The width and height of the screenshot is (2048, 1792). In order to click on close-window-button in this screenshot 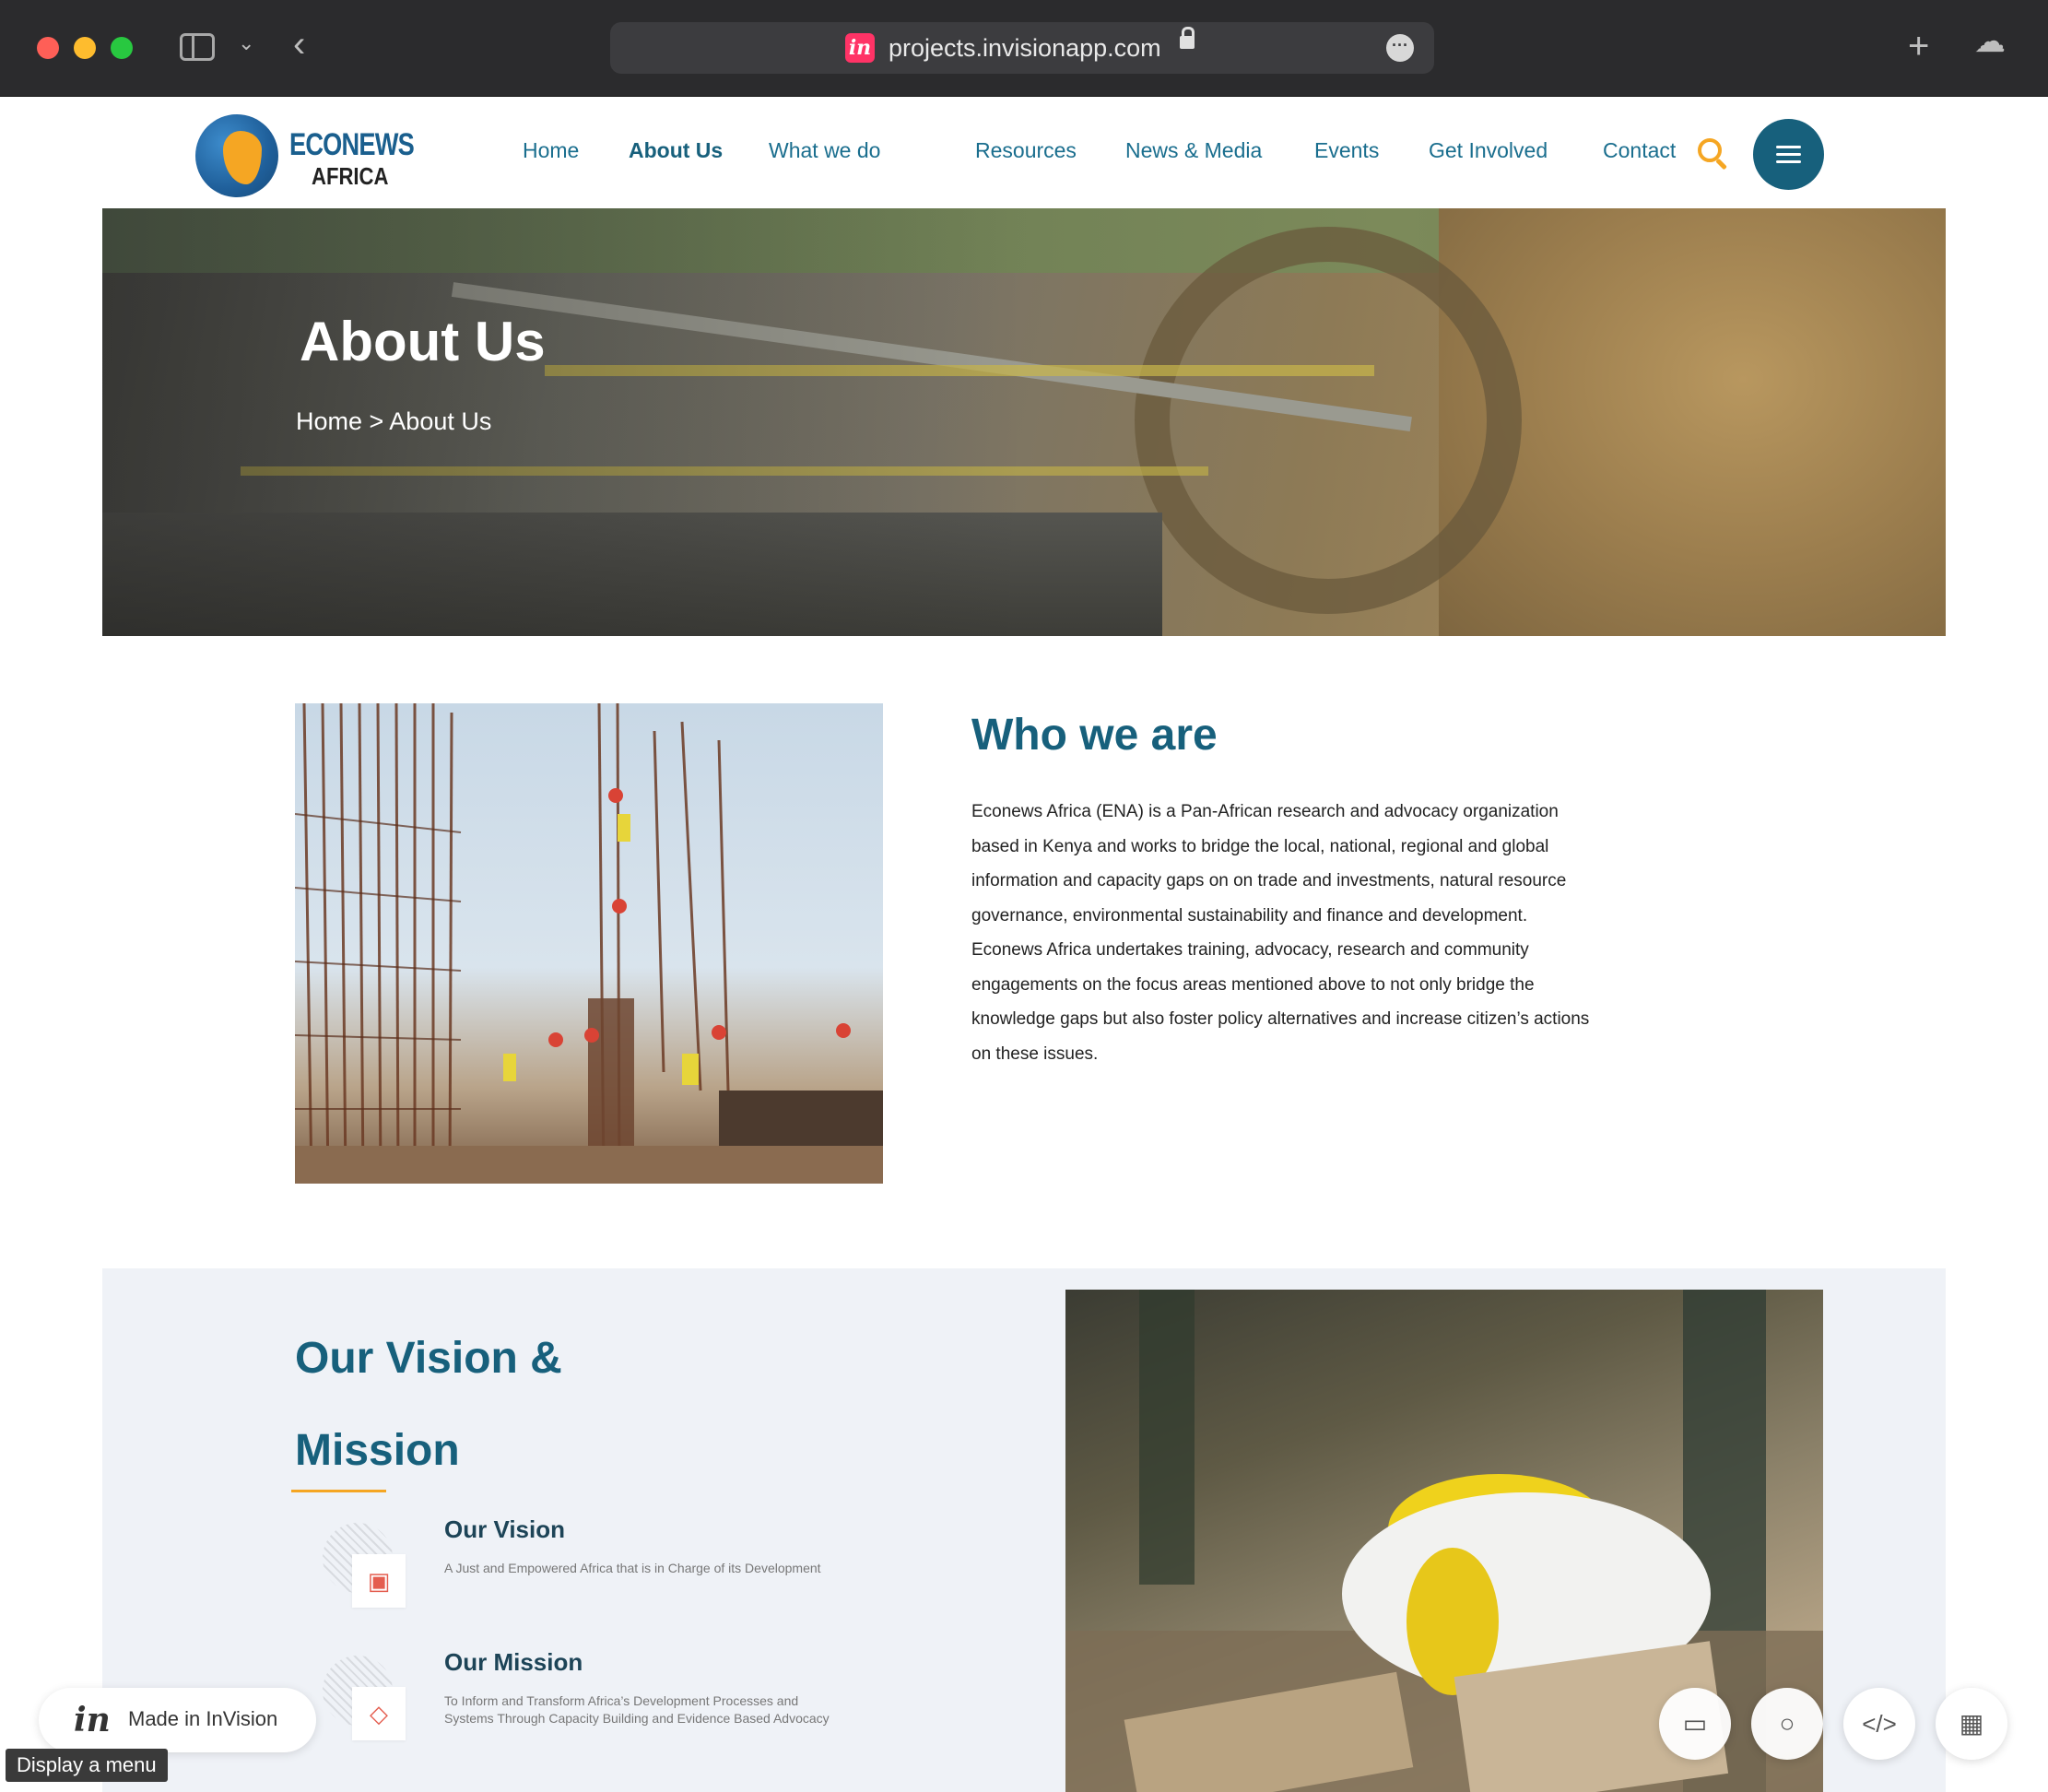, I will do `click(48, 48)`.